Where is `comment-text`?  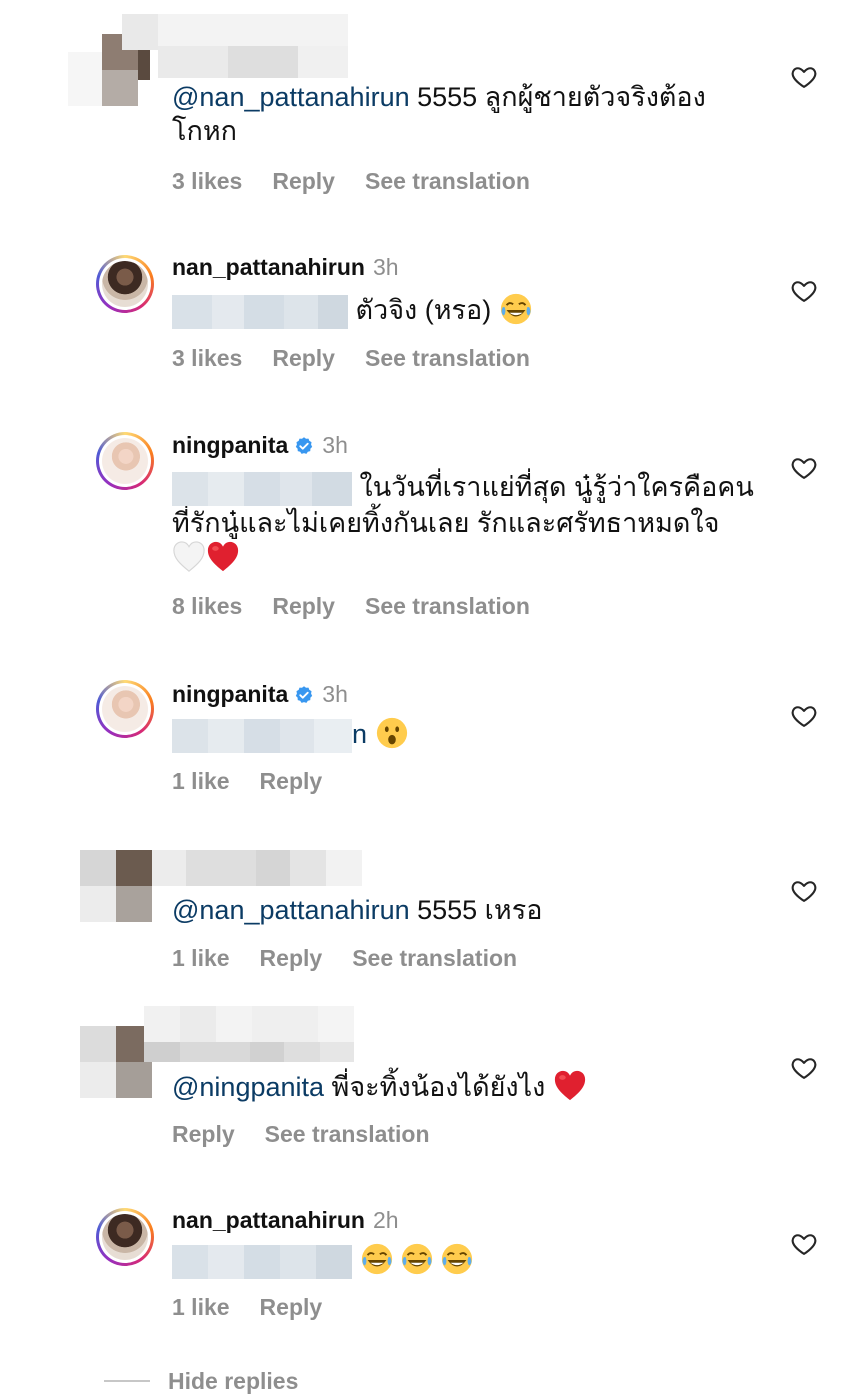
comment-text is located at coordinates (323, 1260).